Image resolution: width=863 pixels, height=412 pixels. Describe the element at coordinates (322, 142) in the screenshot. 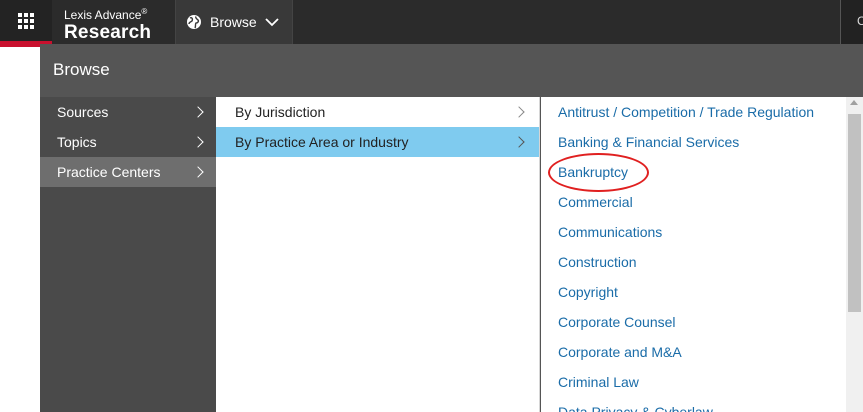

I see `subcategory-label: By Practice Area or Industry` at that location.